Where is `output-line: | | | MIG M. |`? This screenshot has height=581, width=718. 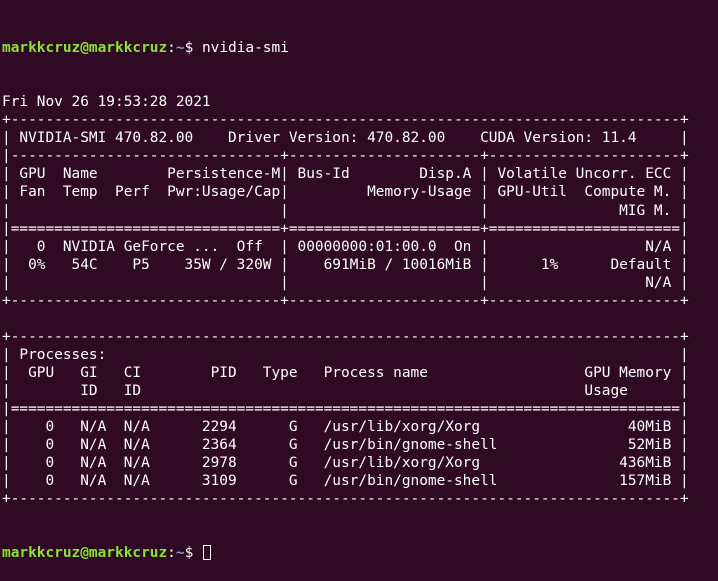
output-line: | | | MIG M. | is located at coordinates (345, 210).